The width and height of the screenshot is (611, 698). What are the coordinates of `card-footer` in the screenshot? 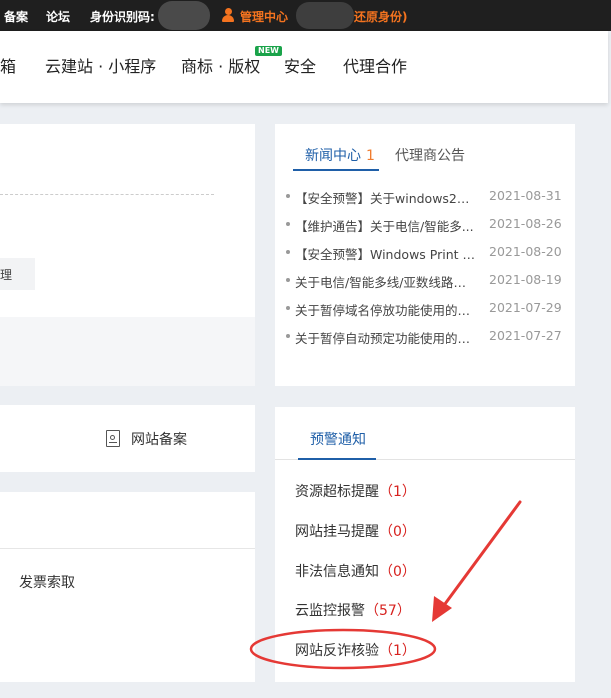 It's located at (127, 351).